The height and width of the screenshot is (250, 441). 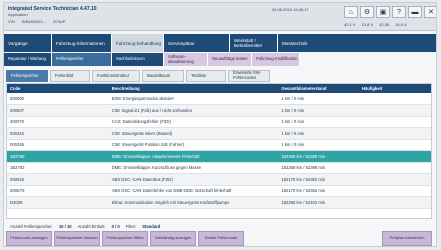 I want to click on readout-3: 42.30, so click(x=384, y=24).